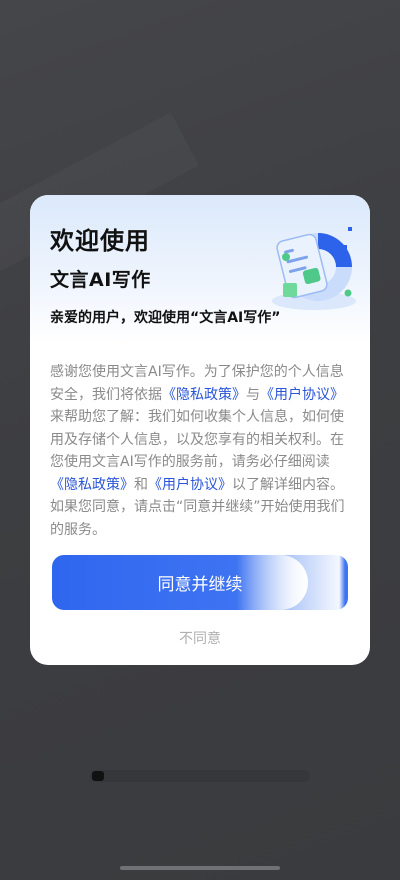 This screenshot has width=400, height=880. Describe the element at coordinates (253, 394) in the screenshot. I see `notice-part: 与` at that location.